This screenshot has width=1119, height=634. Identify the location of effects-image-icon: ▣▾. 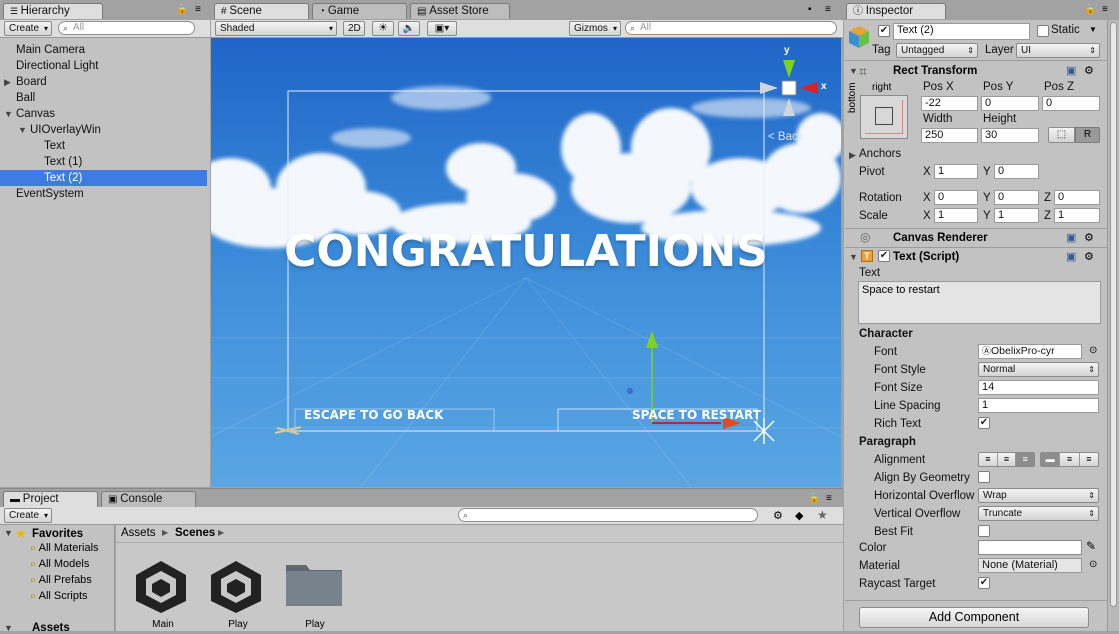
(442, 28).